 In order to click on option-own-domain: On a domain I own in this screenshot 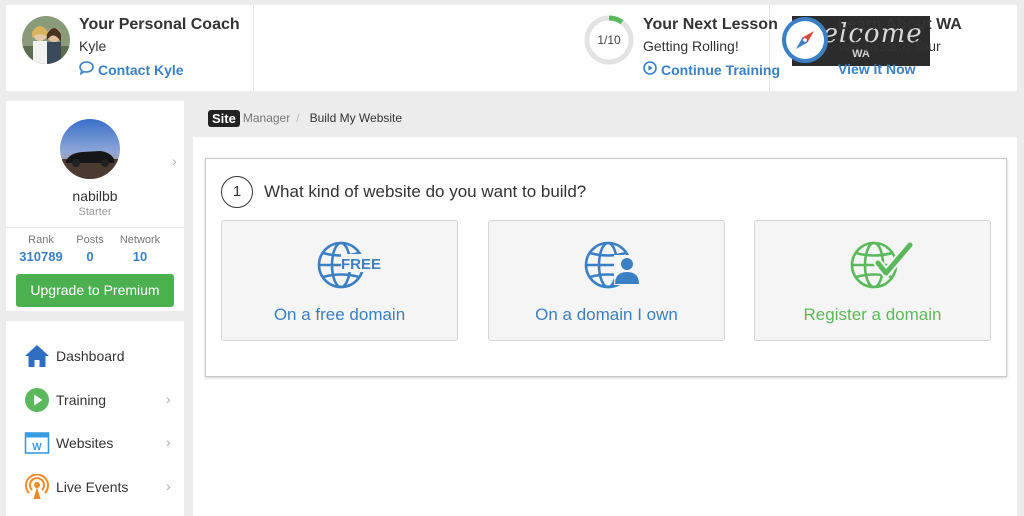, I will do `click(606, 280)`.